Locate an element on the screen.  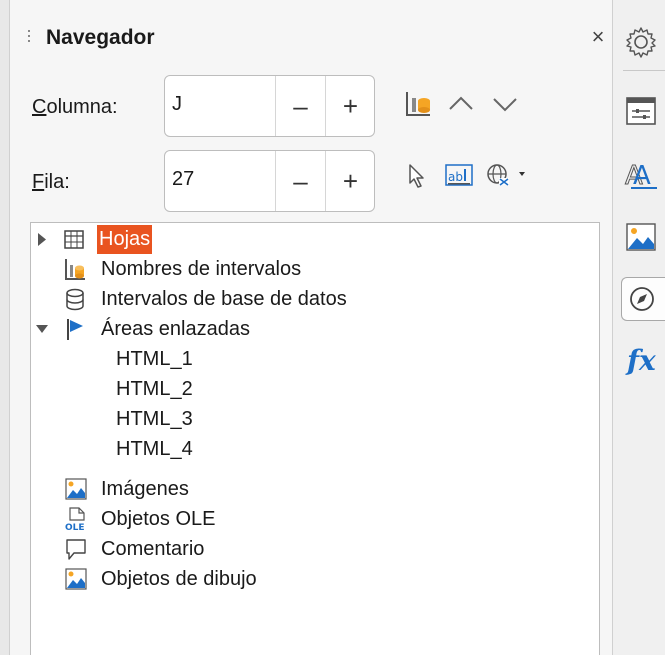
document-globe-dropdown-icon is located at coordinates (507, 176).